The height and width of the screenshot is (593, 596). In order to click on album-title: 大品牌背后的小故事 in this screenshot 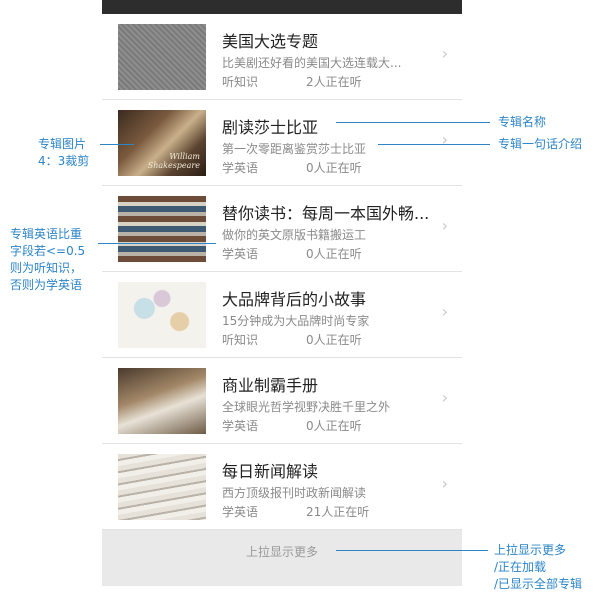, I will do `click(294, 299)`.